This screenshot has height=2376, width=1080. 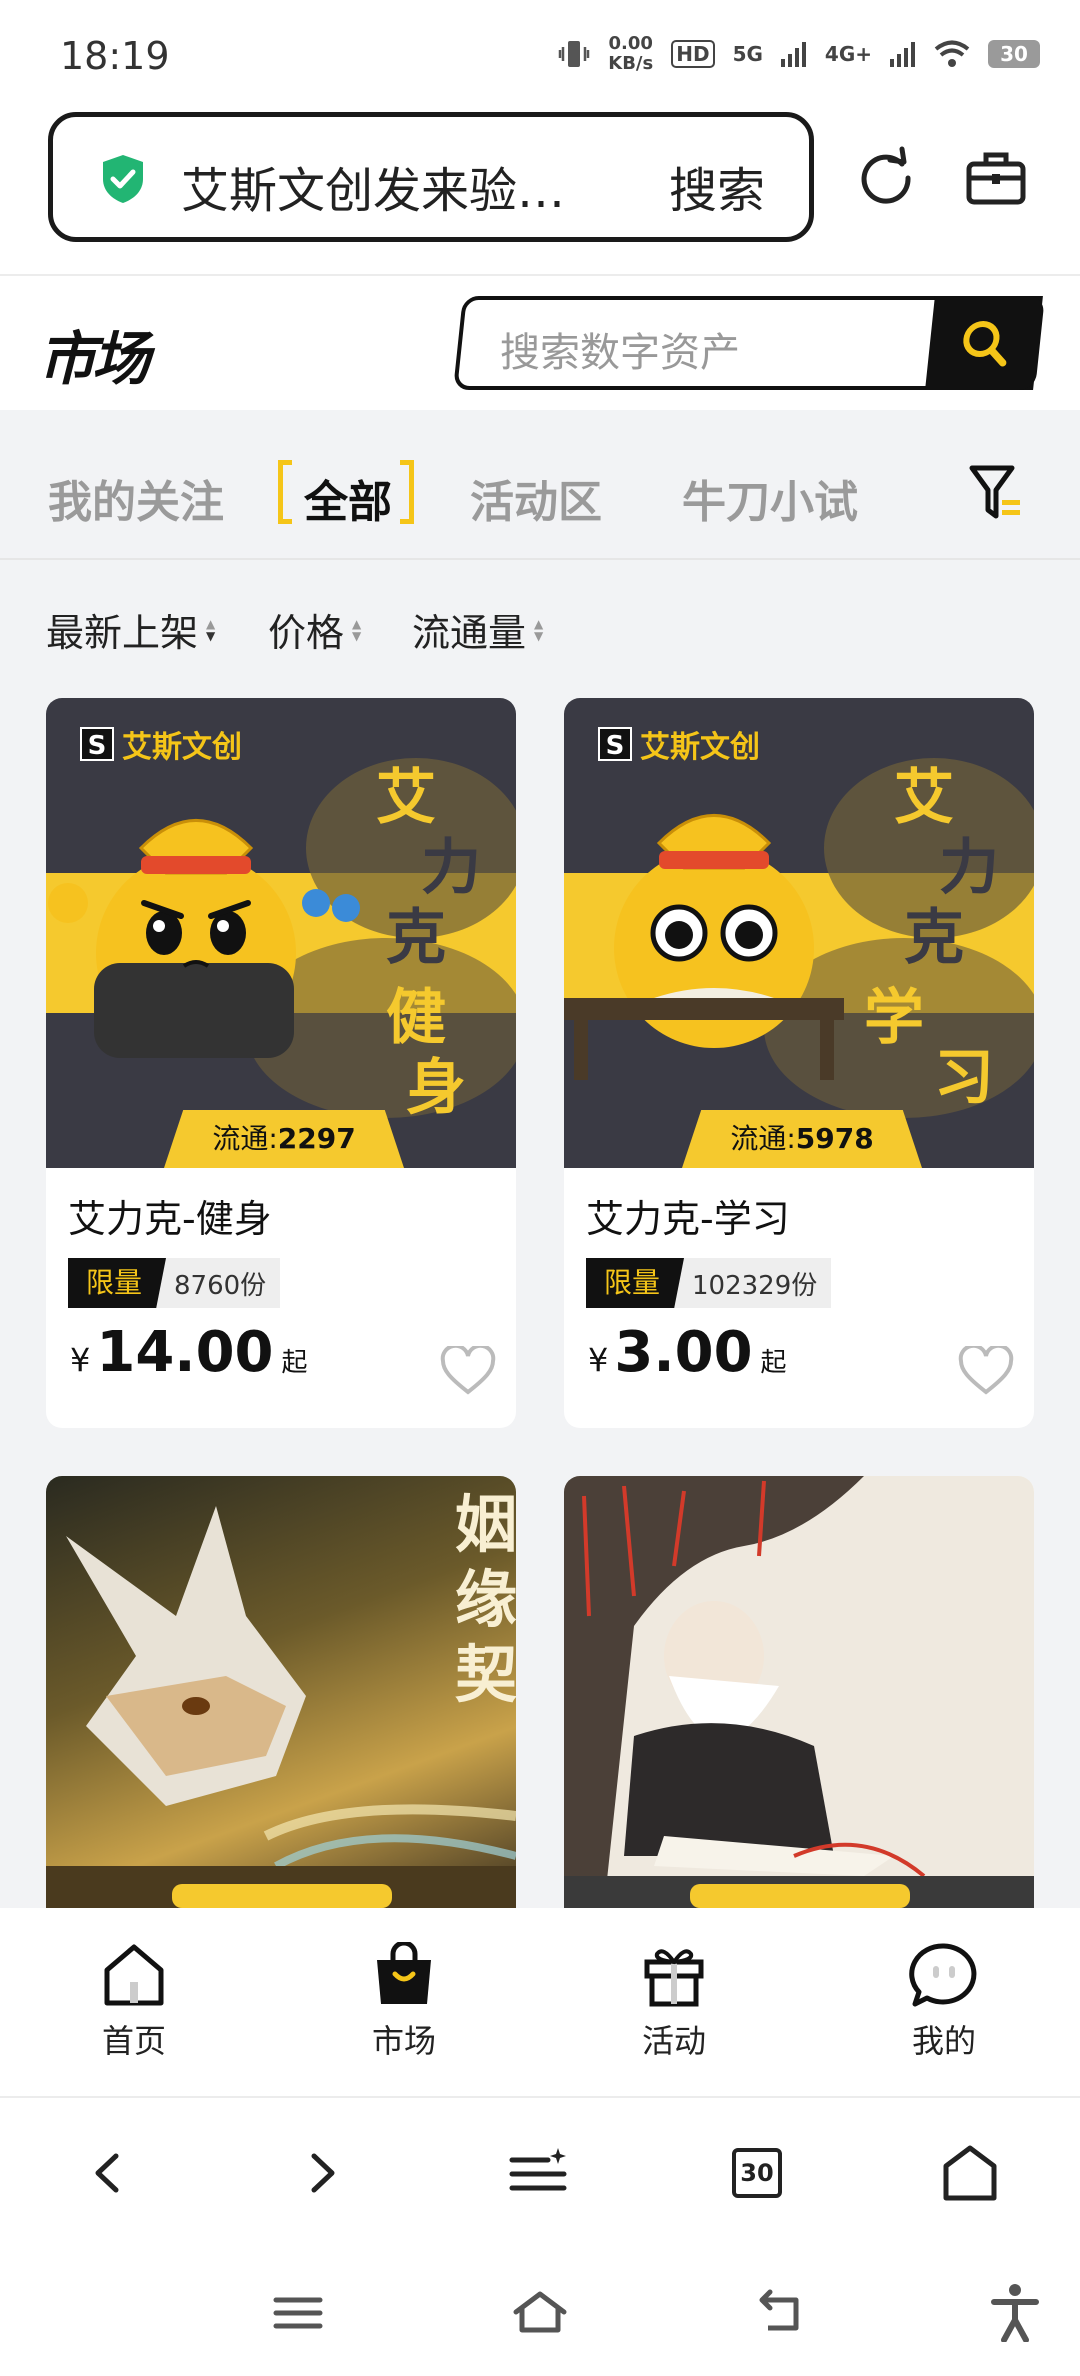 I want to click on circulation-badge: 流通:2297, so click(x=284, y=1139).